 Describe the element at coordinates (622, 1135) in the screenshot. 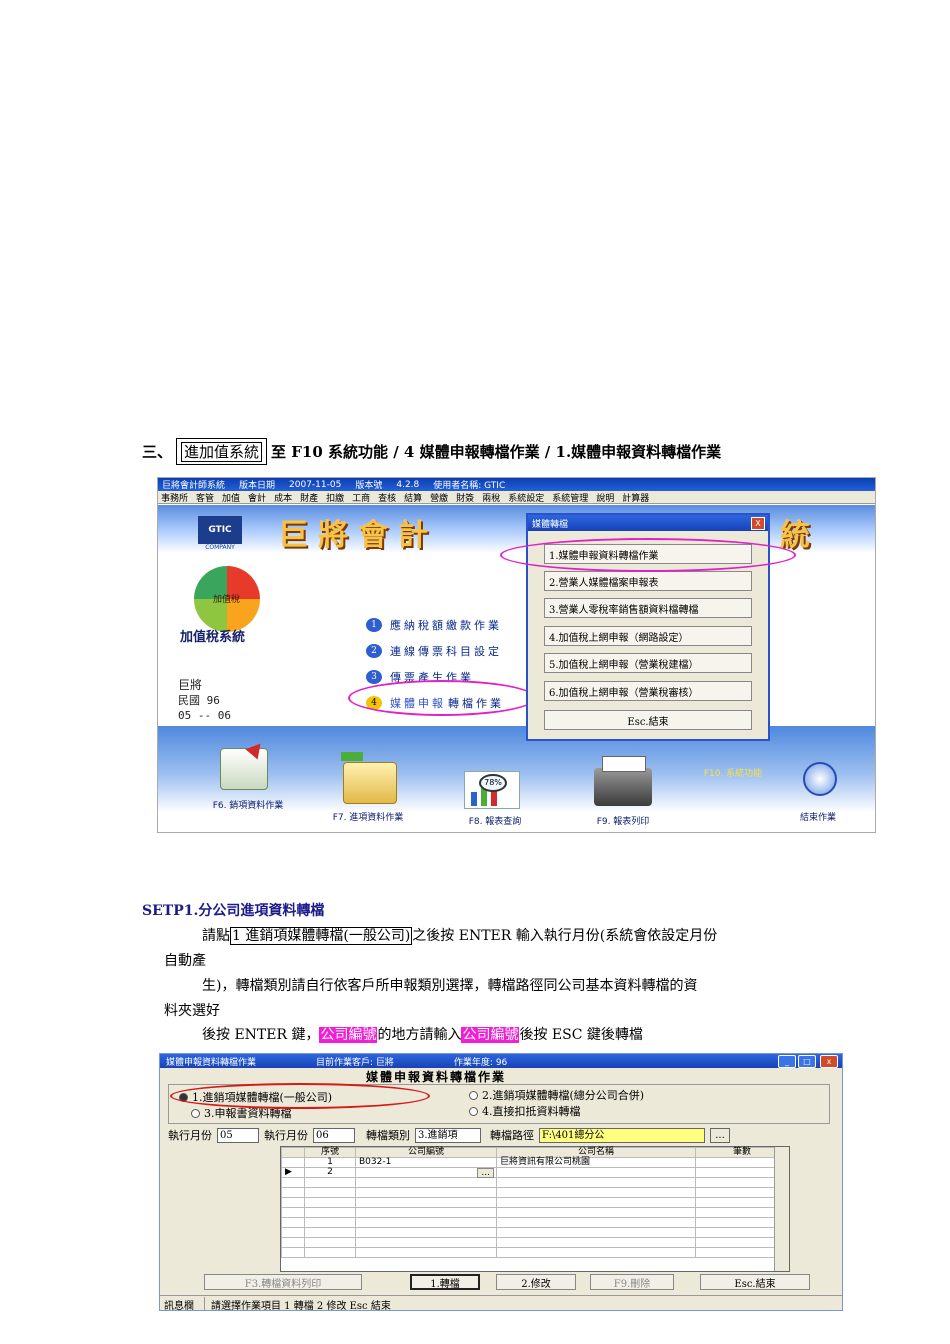

I see `conversion-path-input: F:\401總分公` at that location.